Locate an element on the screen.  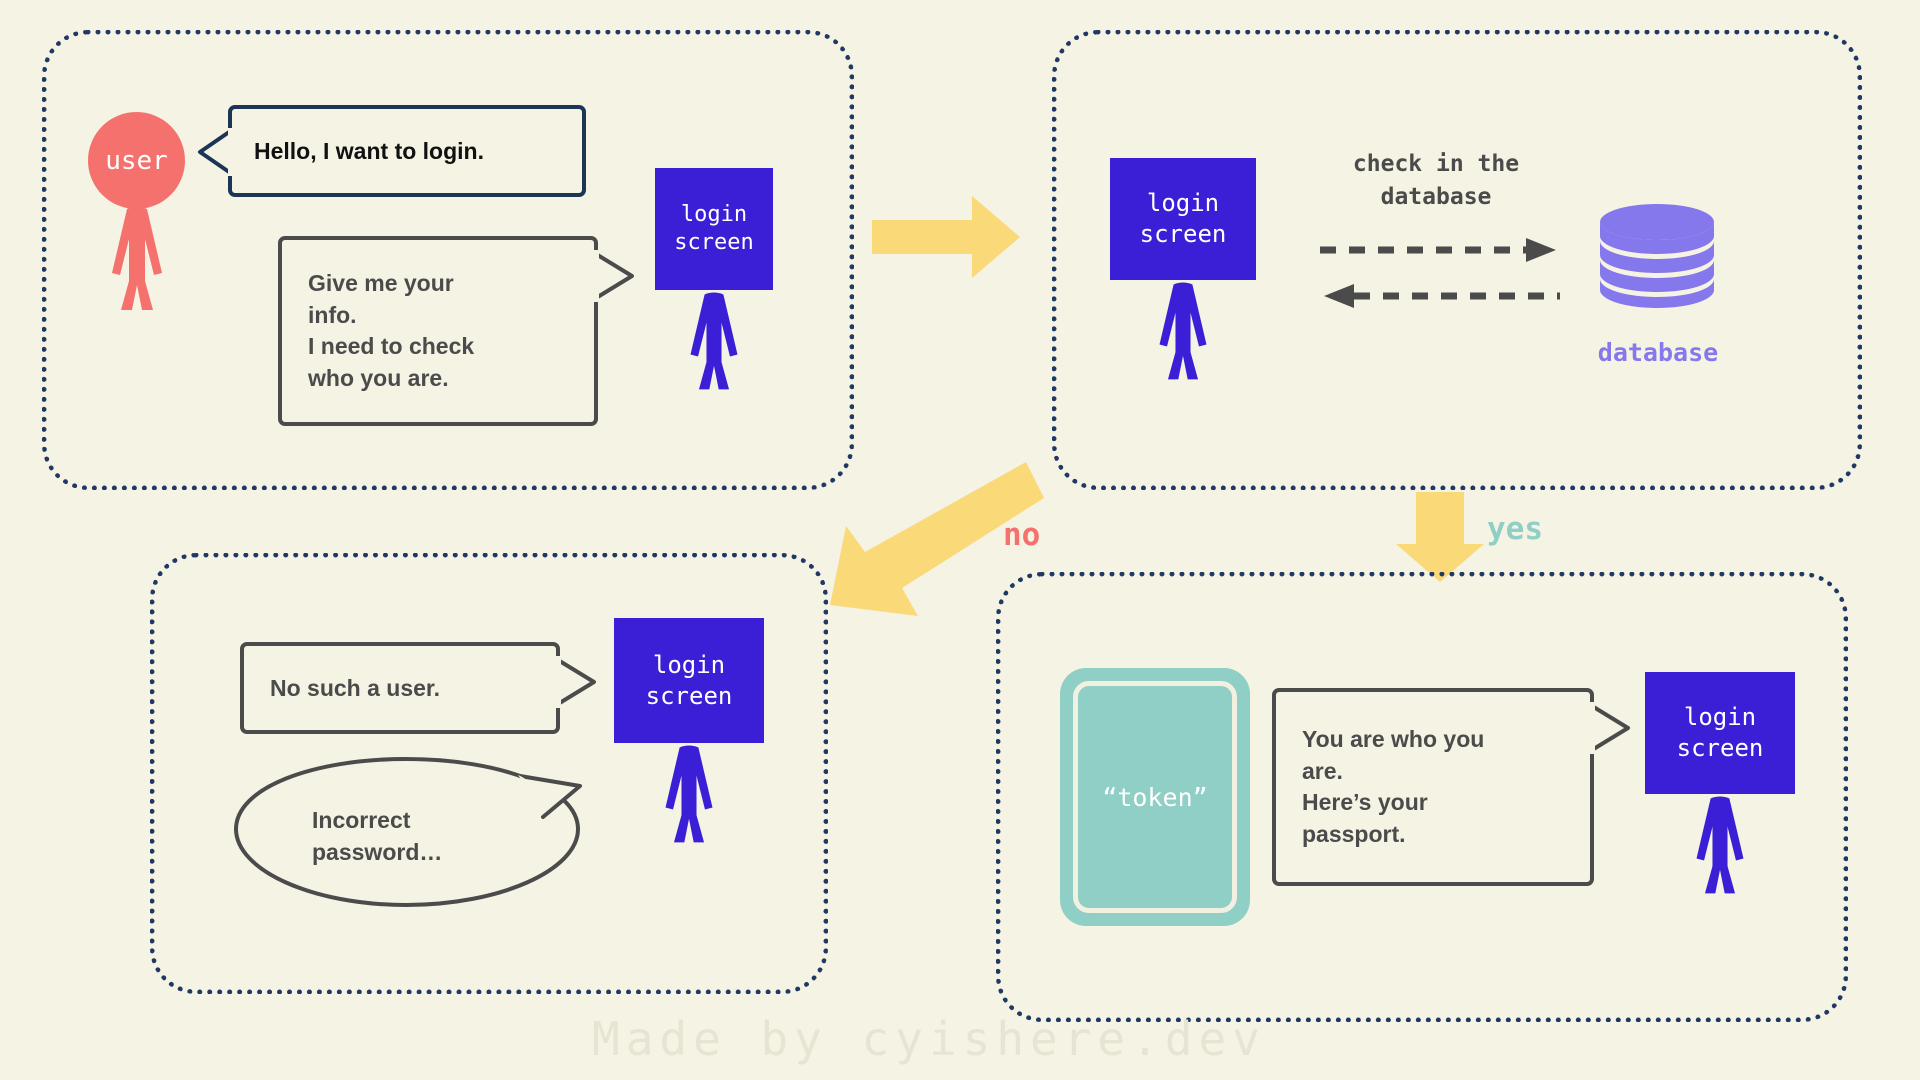
bubble-hello: Hello, I want to login. is located at coordinates (407, 151).